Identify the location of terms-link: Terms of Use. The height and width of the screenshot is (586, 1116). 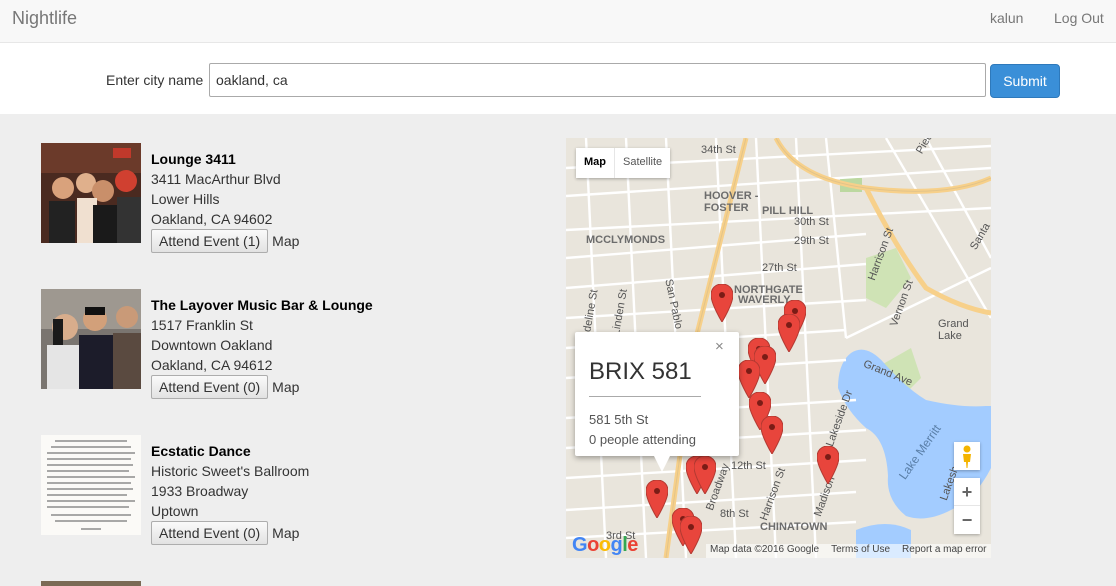
(860, 551).